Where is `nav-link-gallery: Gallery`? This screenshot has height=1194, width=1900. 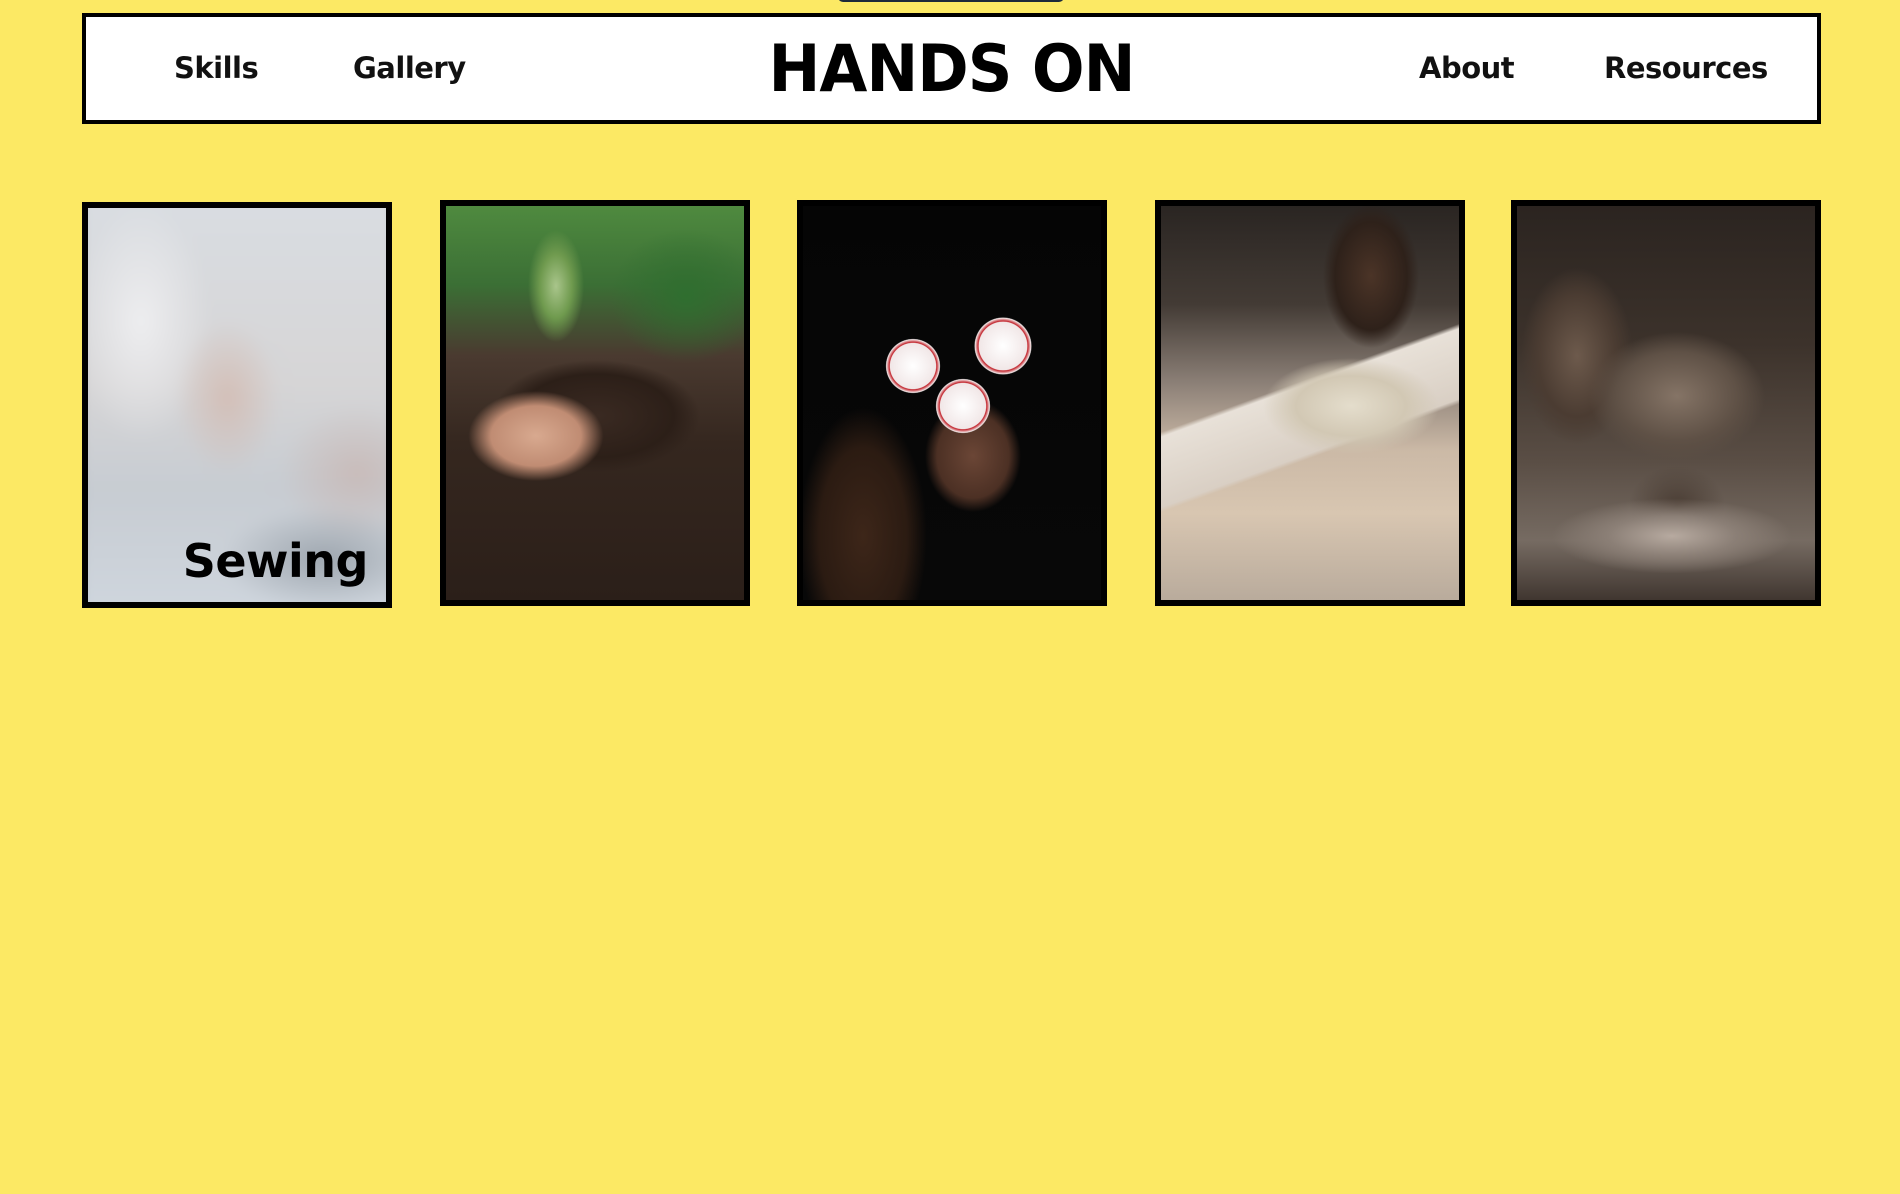 nav-link-gallery: Gallery is located at coordinates (409, 68).